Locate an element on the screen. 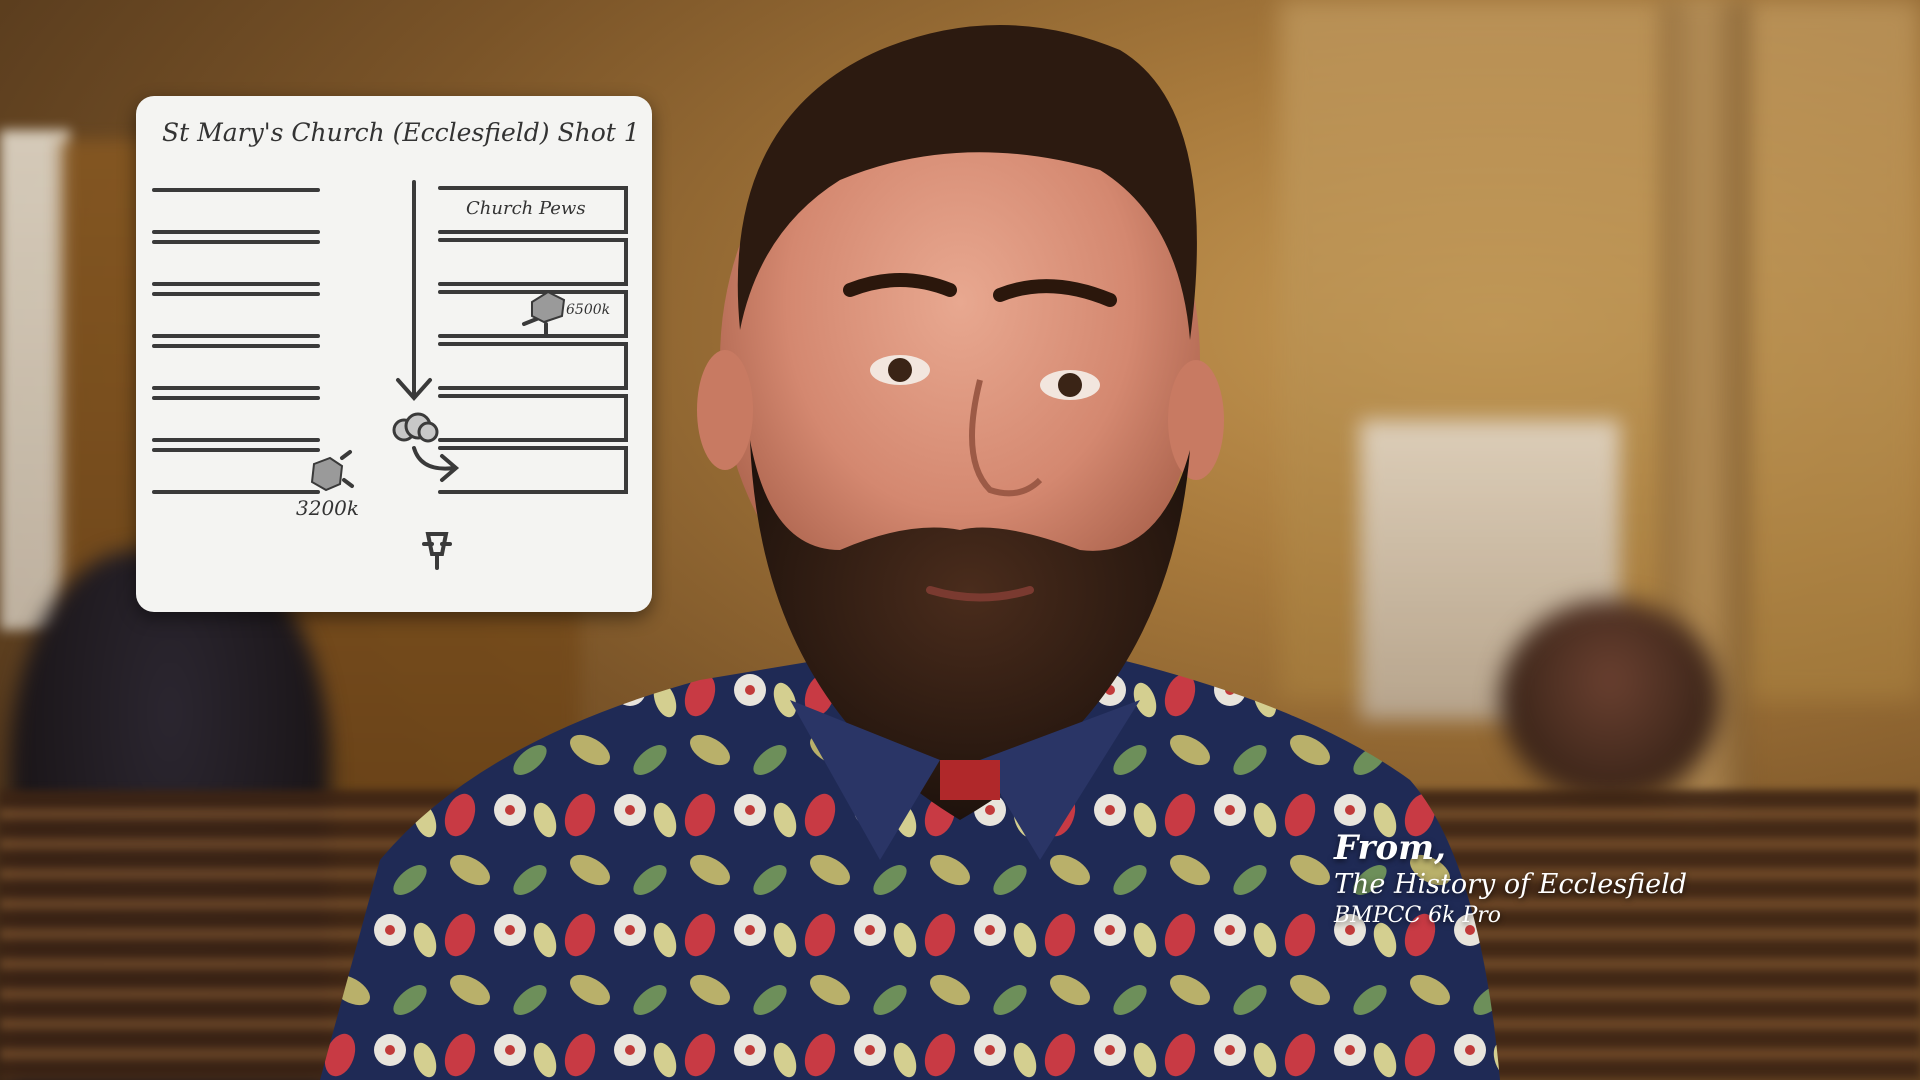 Image resolution: width=1920 pixels, height=1080 pixels. light-temperature-3200k: 3200k is located at coordinates (328, 508).